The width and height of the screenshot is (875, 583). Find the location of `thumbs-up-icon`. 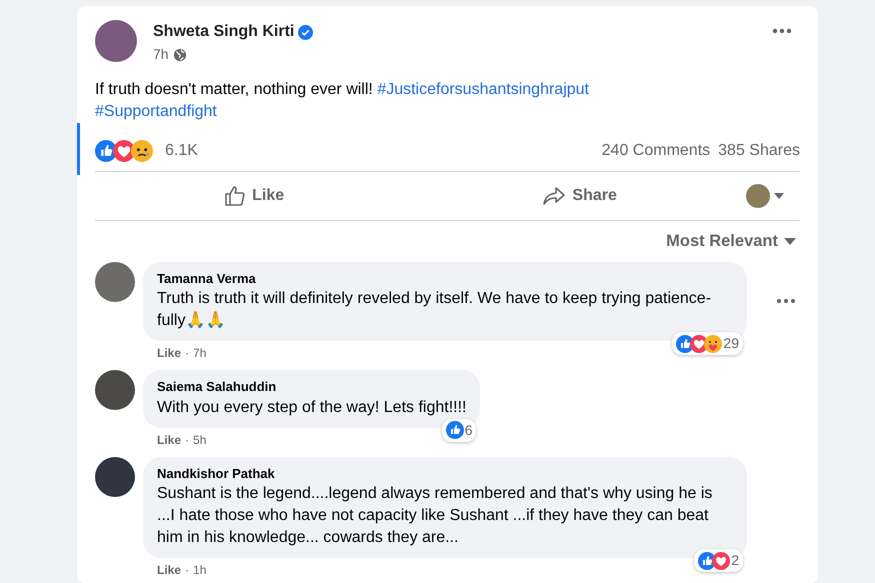

thumbs-up-icon is located at coordinates (235, 196).